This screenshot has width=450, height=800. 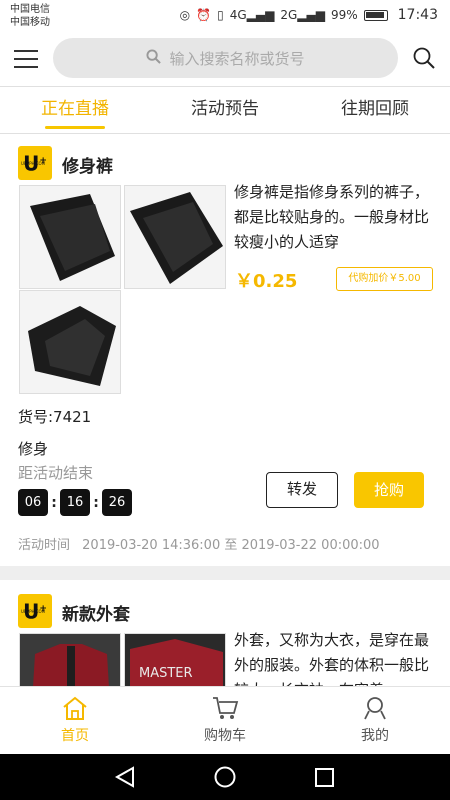 I want to click on product-price: ￥0.25, so click(x=266, y=281).